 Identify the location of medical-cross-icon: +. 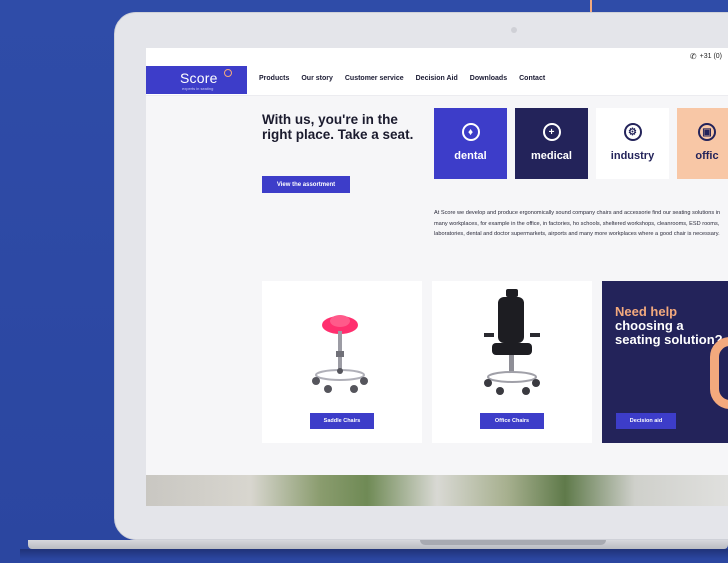
(551, 132).